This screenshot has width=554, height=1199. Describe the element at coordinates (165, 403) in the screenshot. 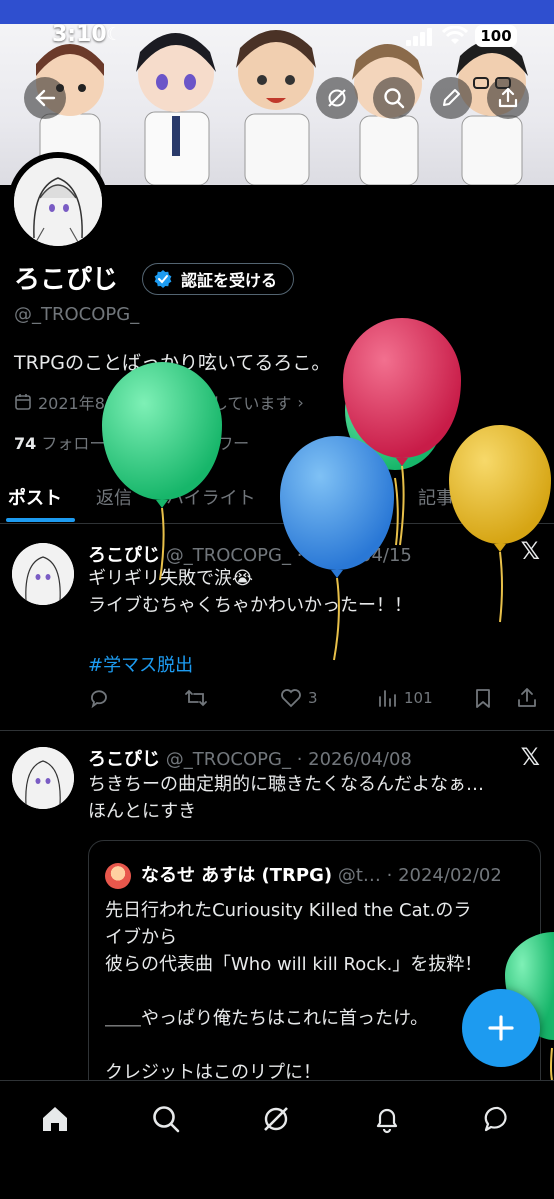

I see `join-date-text: 2021年8月からXを利用しています` at that location.